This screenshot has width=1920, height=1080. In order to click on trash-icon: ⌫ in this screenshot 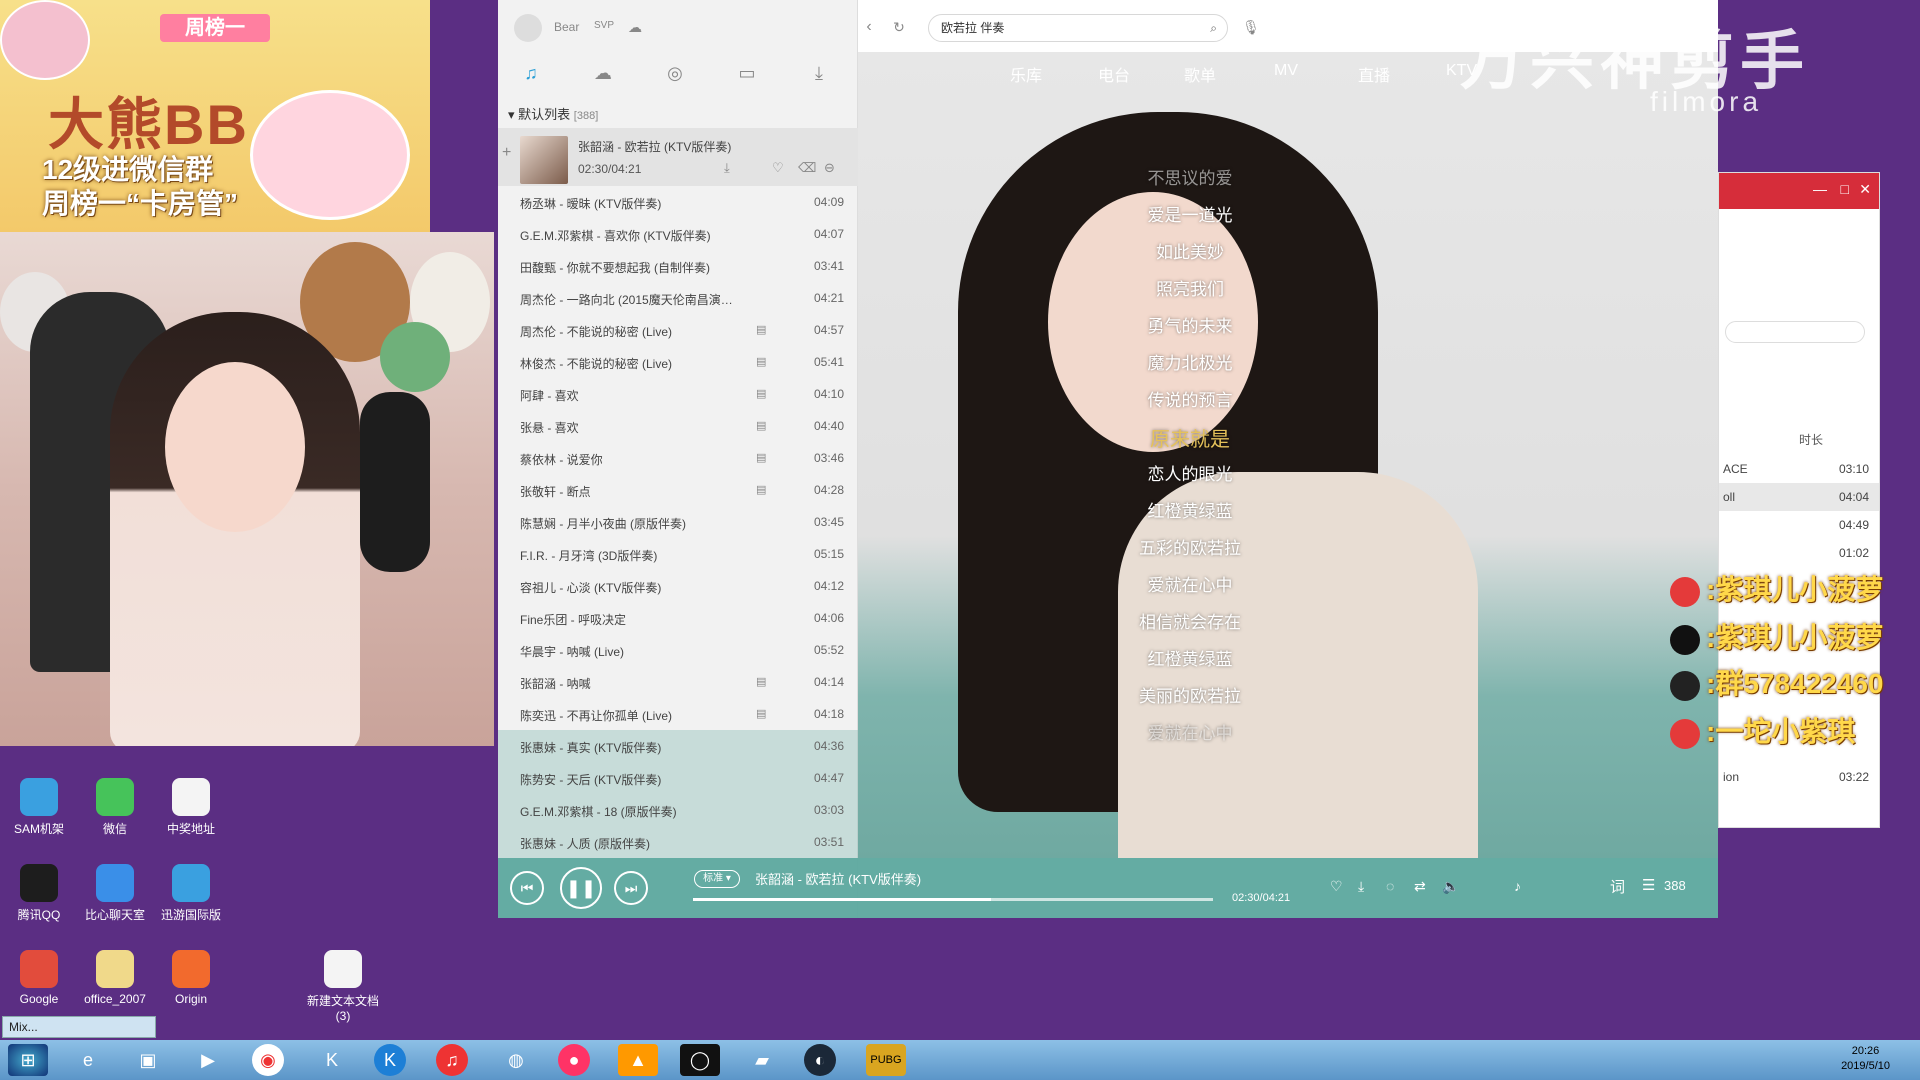, I will do `click(807, 168)`.